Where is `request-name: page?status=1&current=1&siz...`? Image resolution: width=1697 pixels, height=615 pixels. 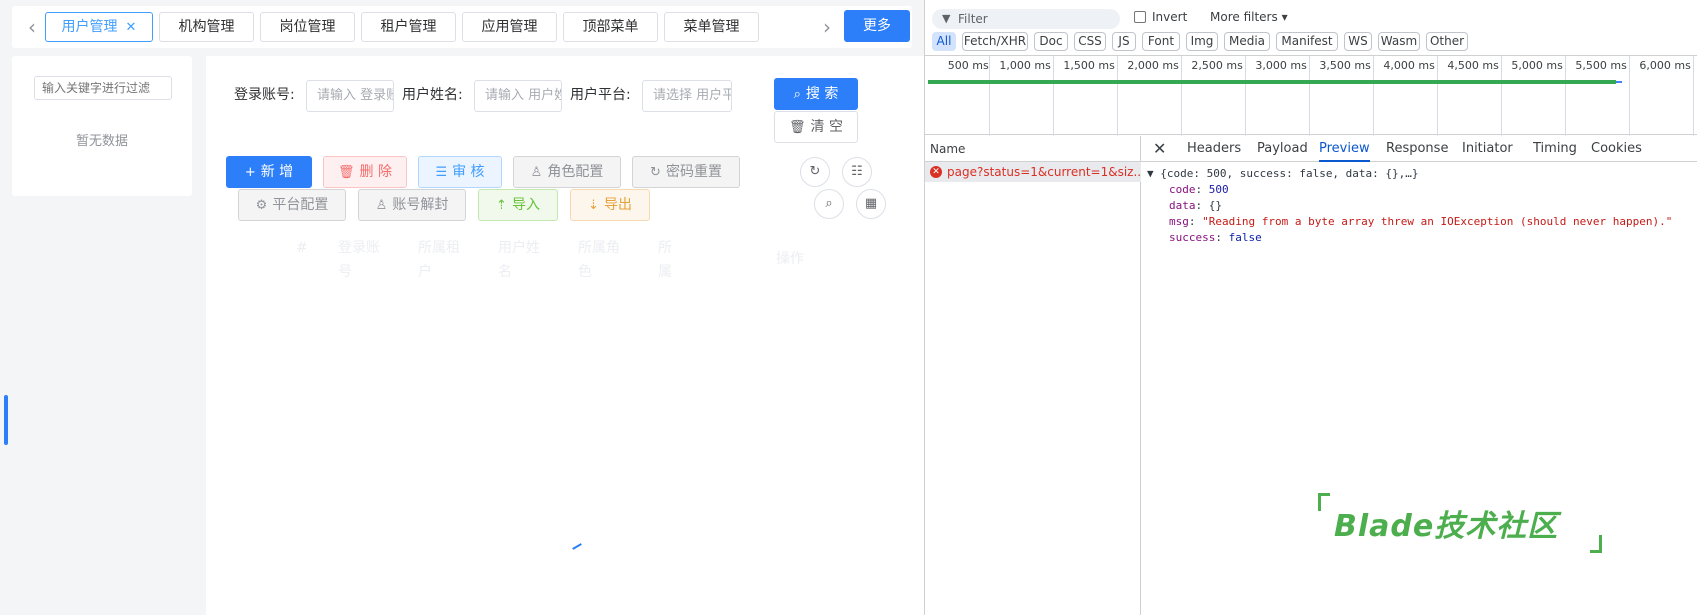
request-name: page?status=1&current=1&siz... is located at coordinates (1044, 172).